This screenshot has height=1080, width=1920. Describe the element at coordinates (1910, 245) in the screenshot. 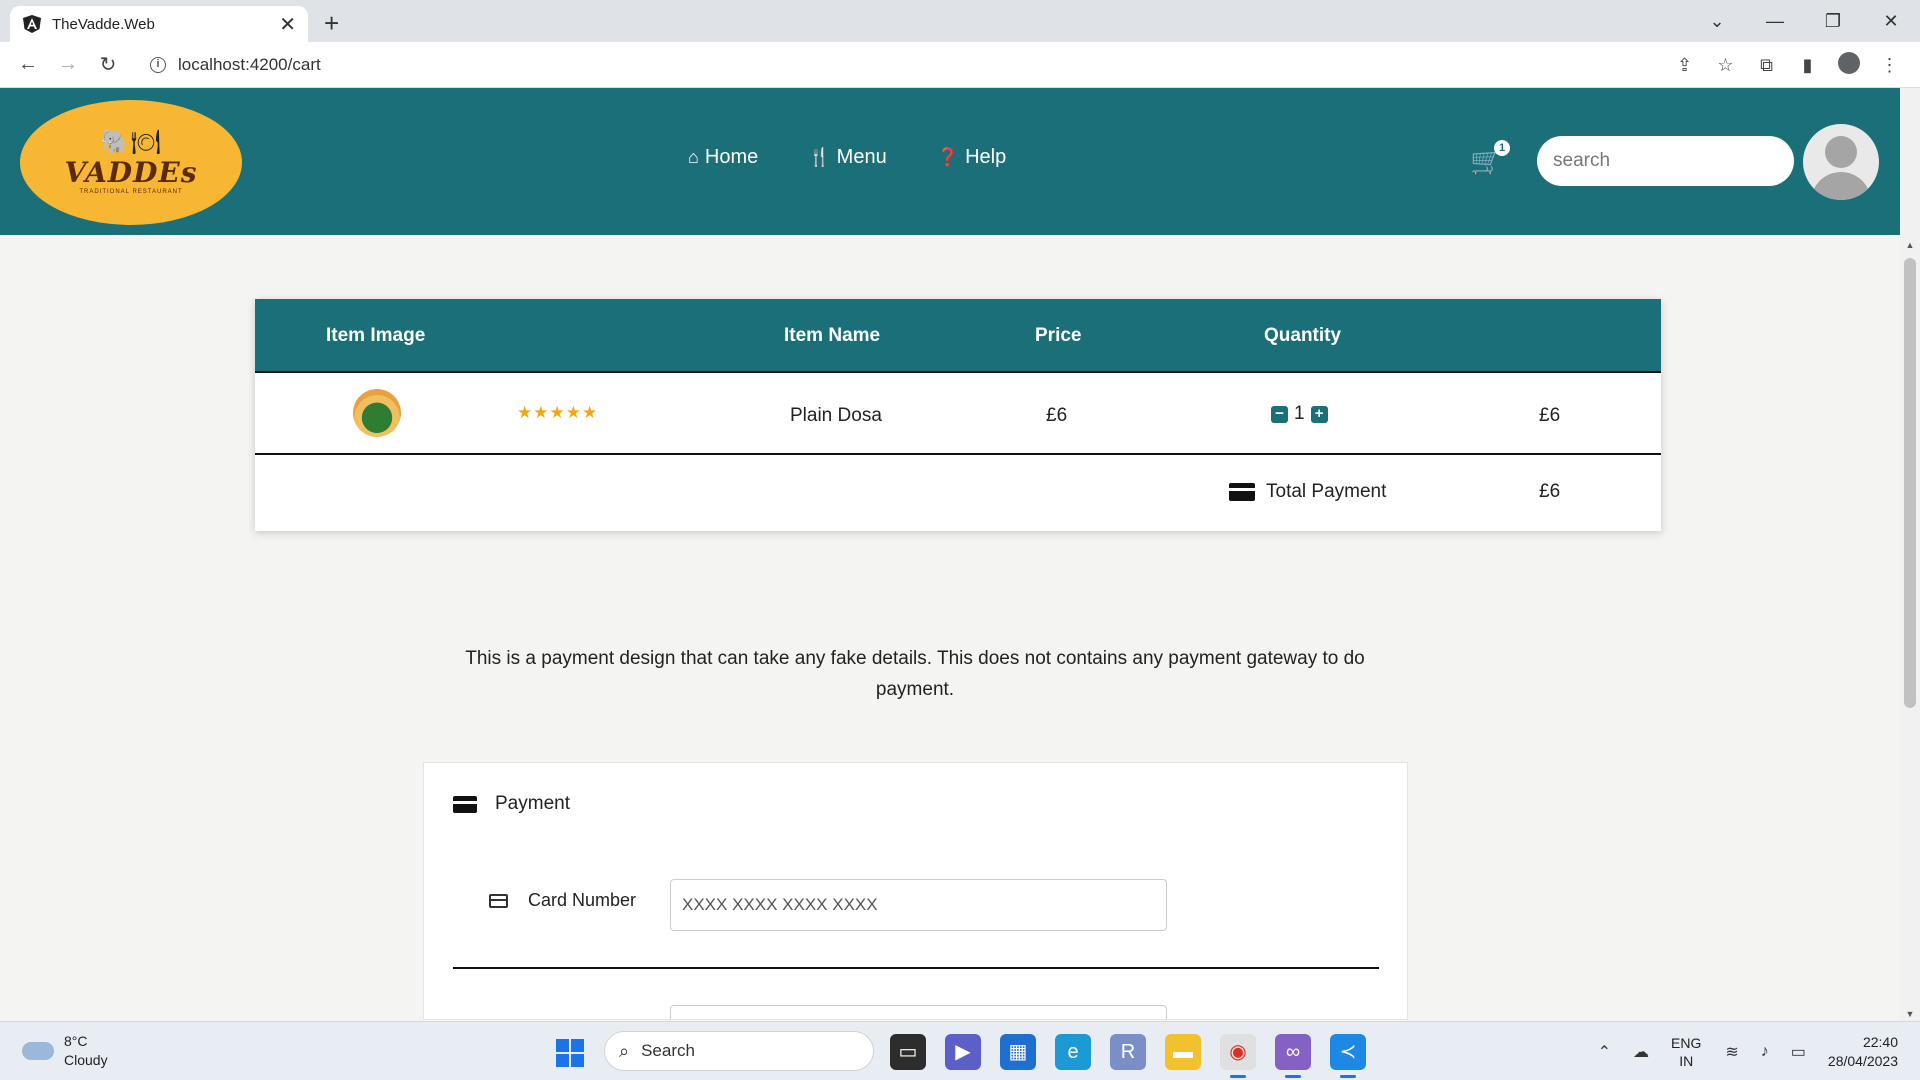

I see `scroll-up-icon: ▲` at that location.